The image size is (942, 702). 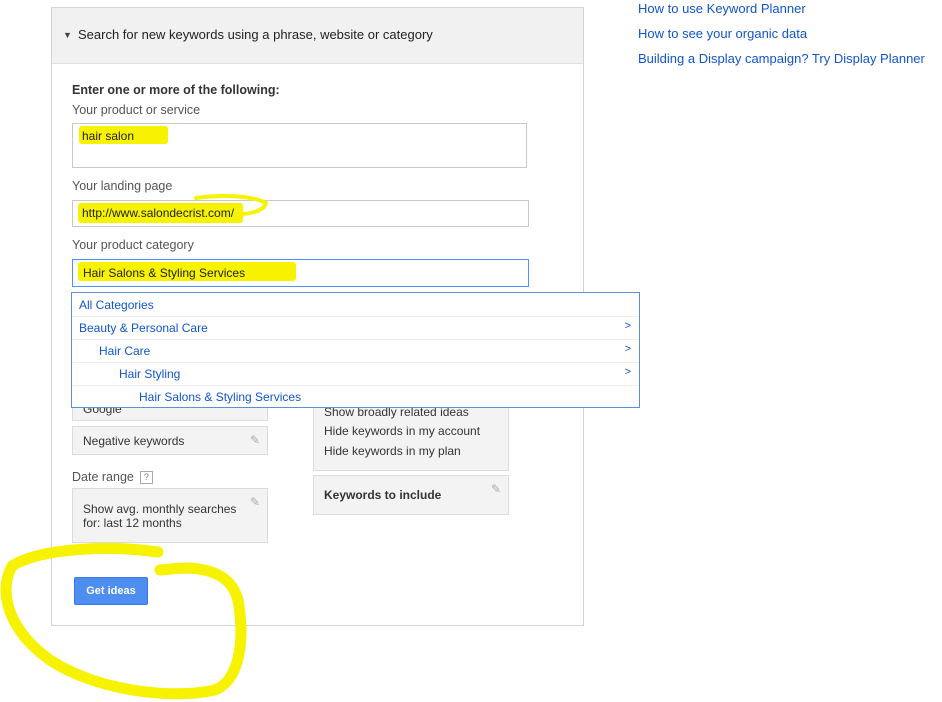 What do you see at coordinates (220, 397) in the screenshot?
I see `category-option-label: Hair Salons & Styling Services` at bounding box center [220, 397].